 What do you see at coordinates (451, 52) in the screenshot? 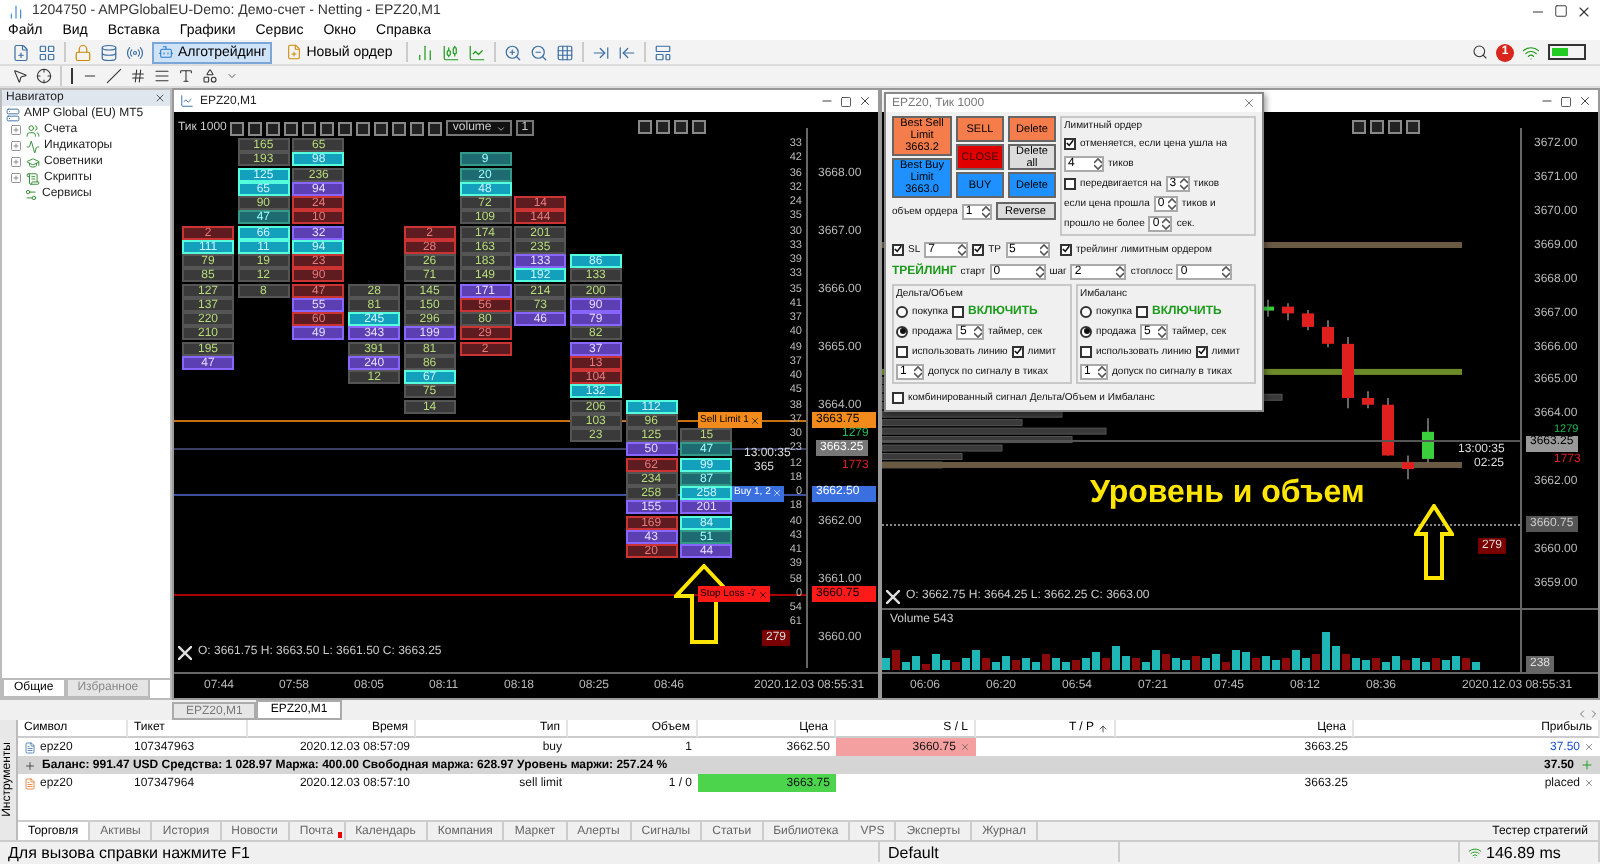
I see `candlestick-icon` at bounding box center [451, 52].